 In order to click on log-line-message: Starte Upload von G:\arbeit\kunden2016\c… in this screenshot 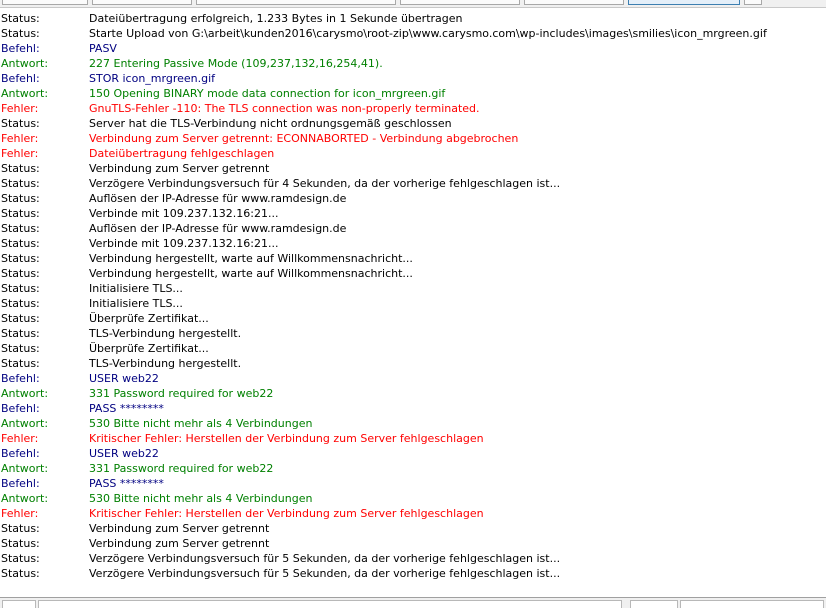, I will do `click(428, 33)`.